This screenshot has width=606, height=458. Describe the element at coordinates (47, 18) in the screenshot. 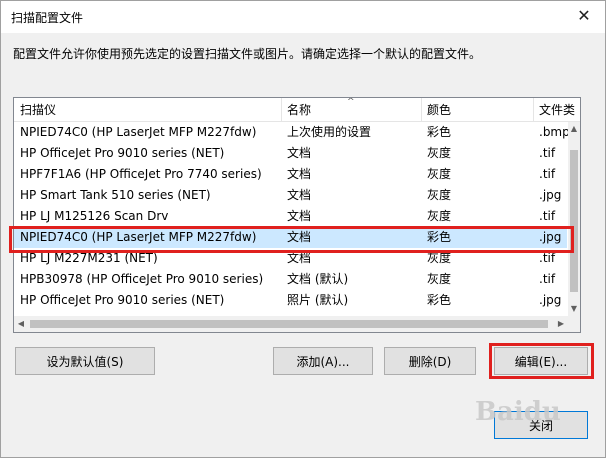

I see `window-title: 扫描配置文件` at that location.